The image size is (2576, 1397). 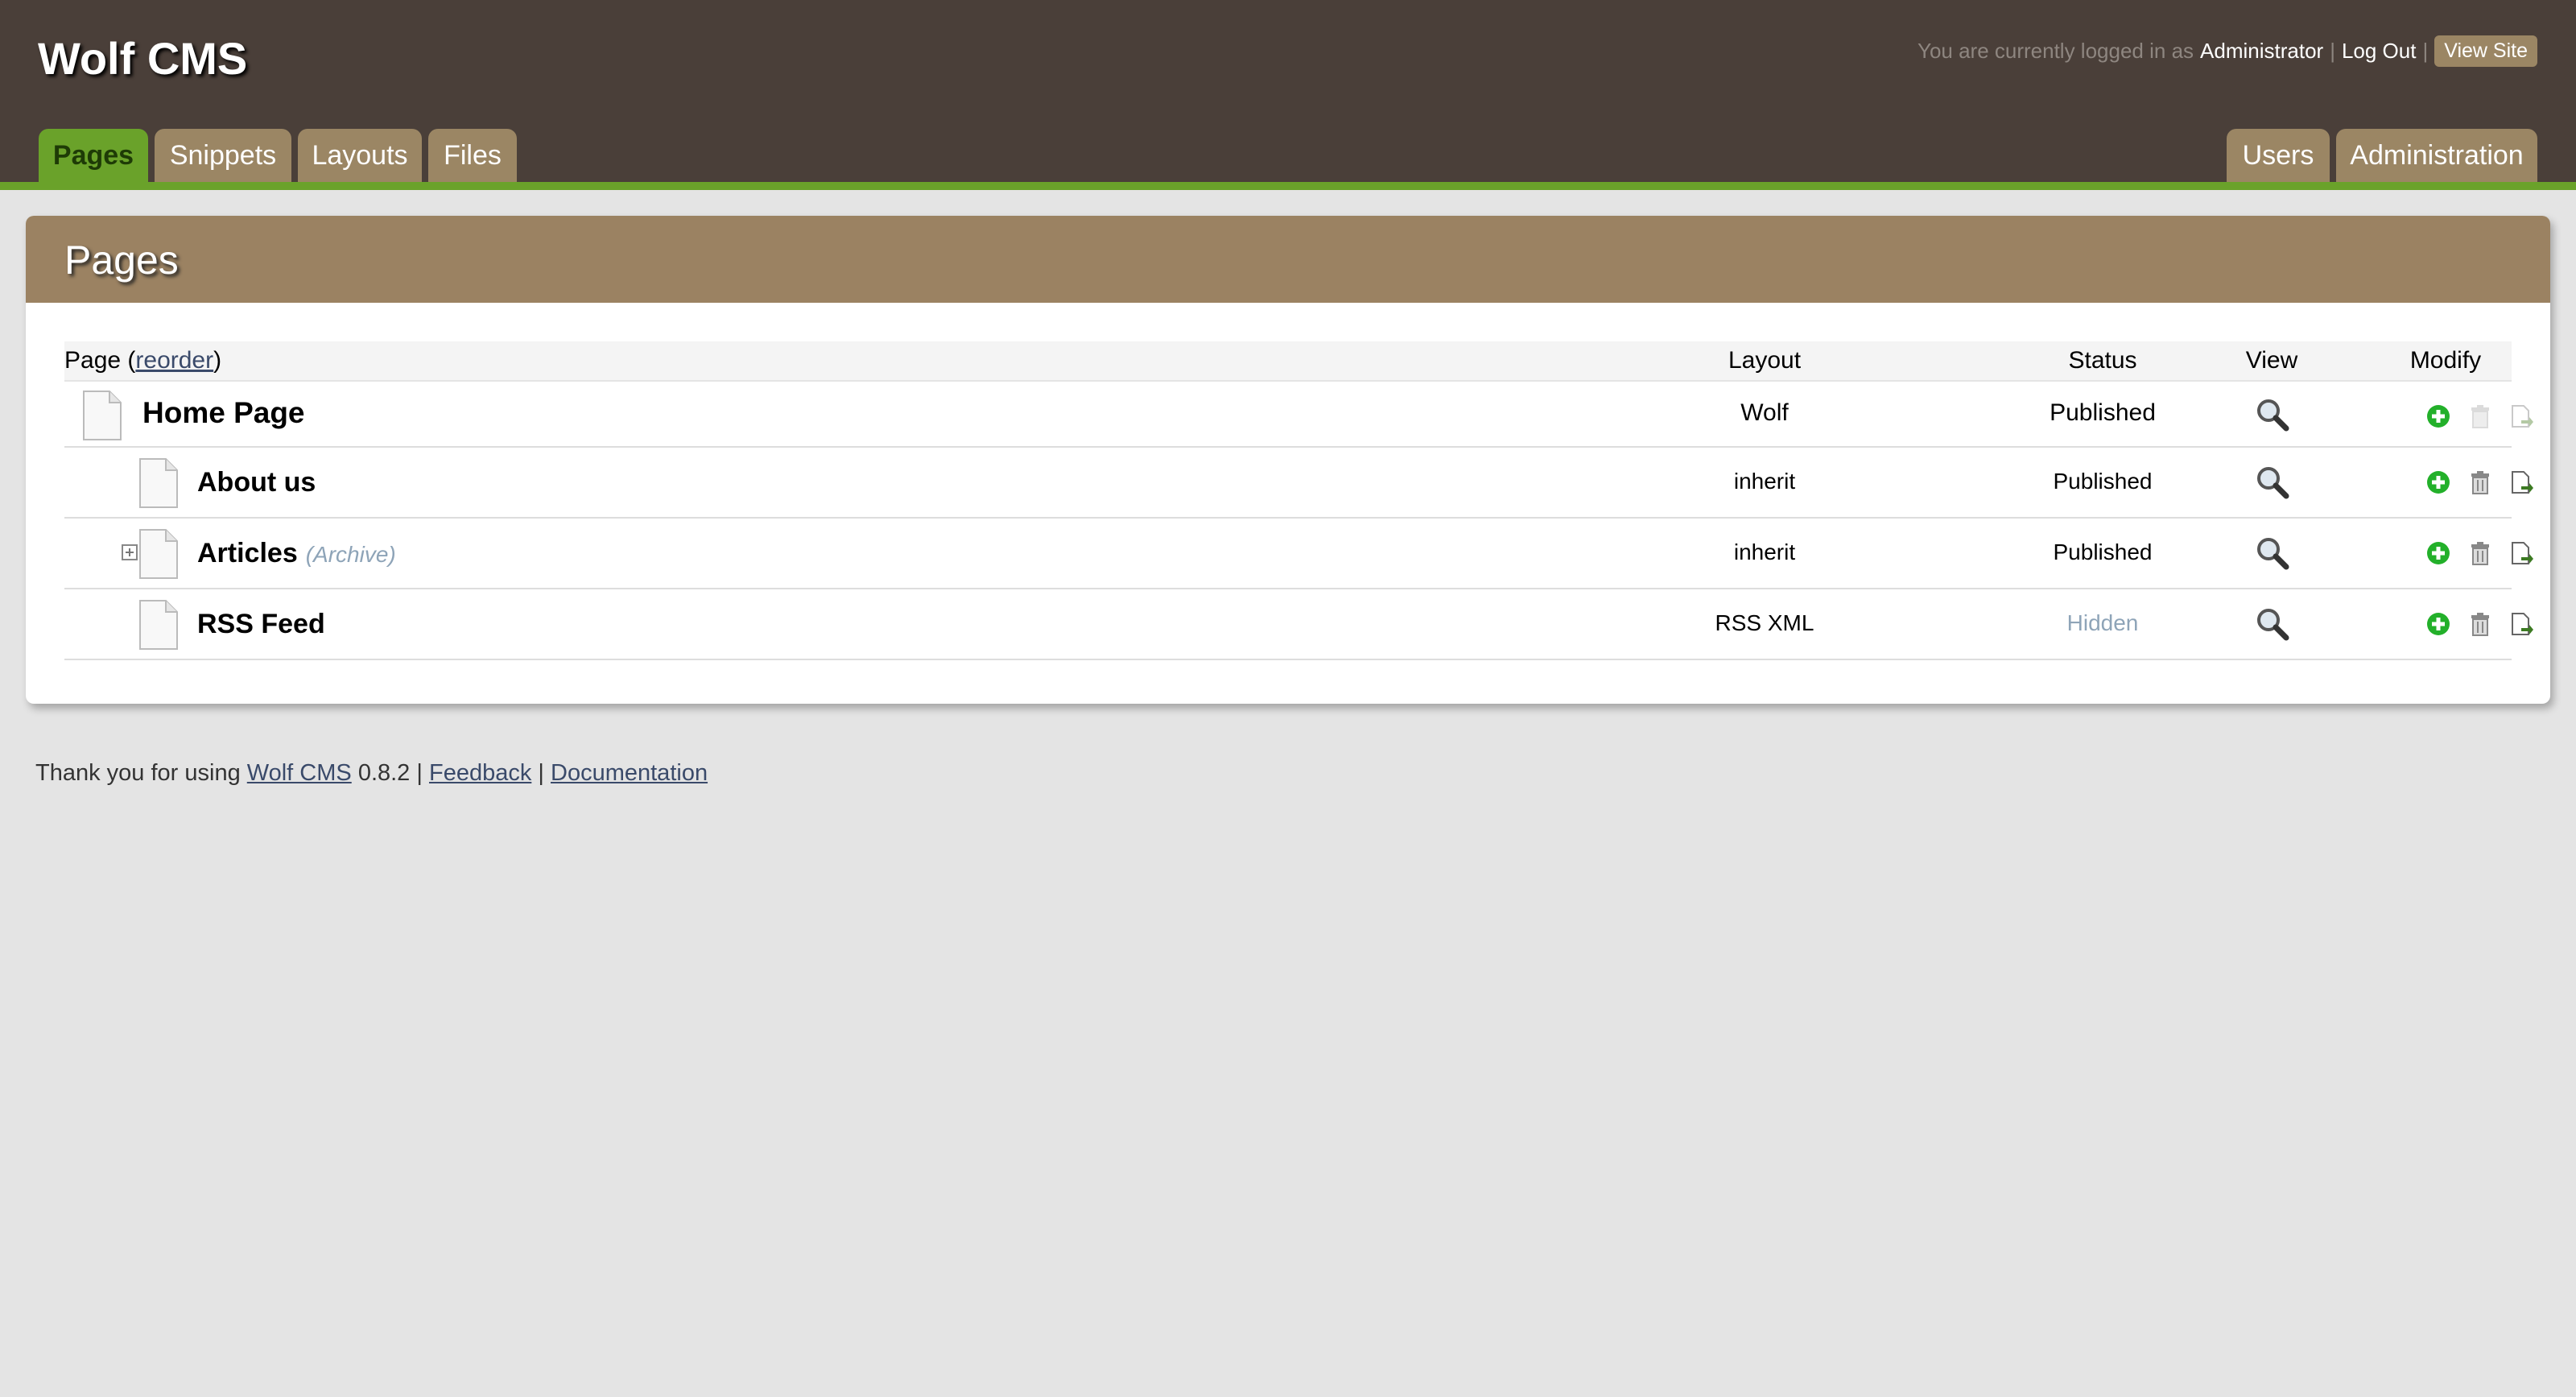 I want to click on page-name: Home Page, so click(x=223, y=413).